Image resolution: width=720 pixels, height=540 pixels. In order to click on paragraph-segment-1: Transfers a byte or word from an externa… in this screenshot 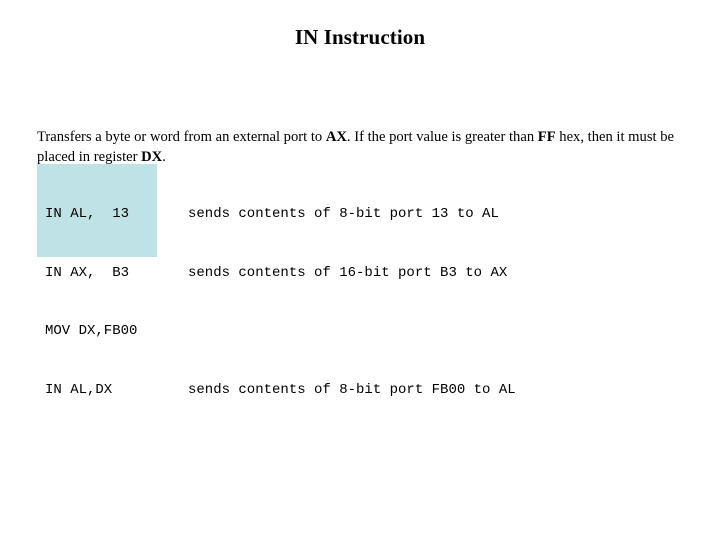, I will do `click(181, 136)`.